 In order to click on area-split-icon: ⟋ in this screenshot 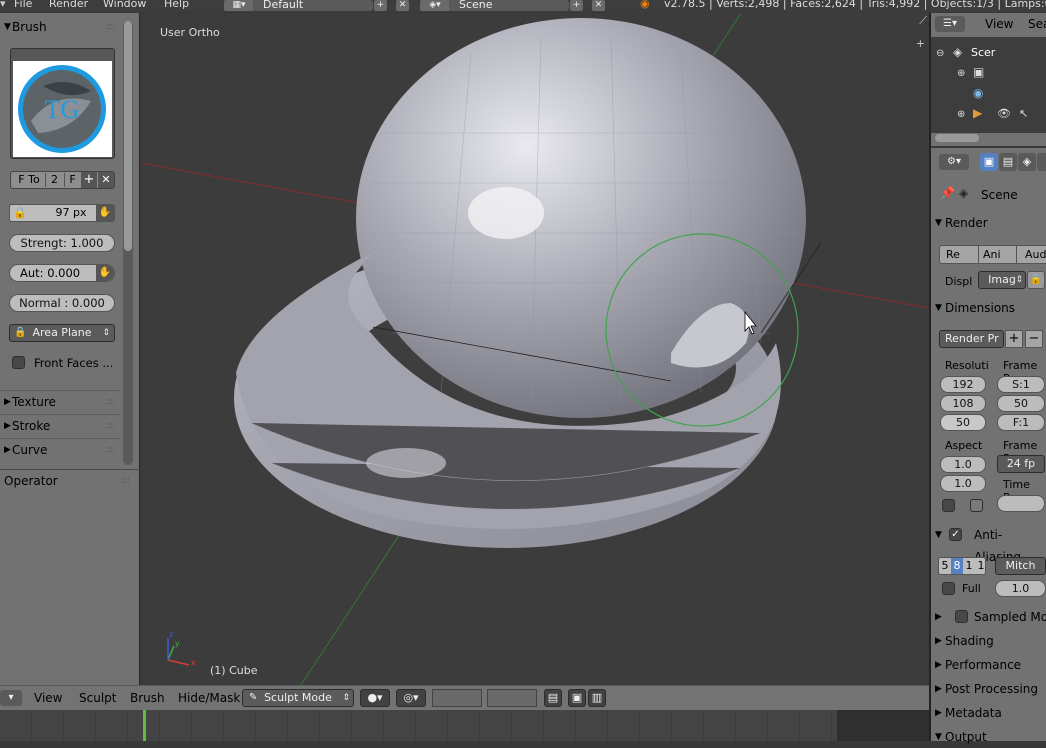, I will do `click(923, 21)`.